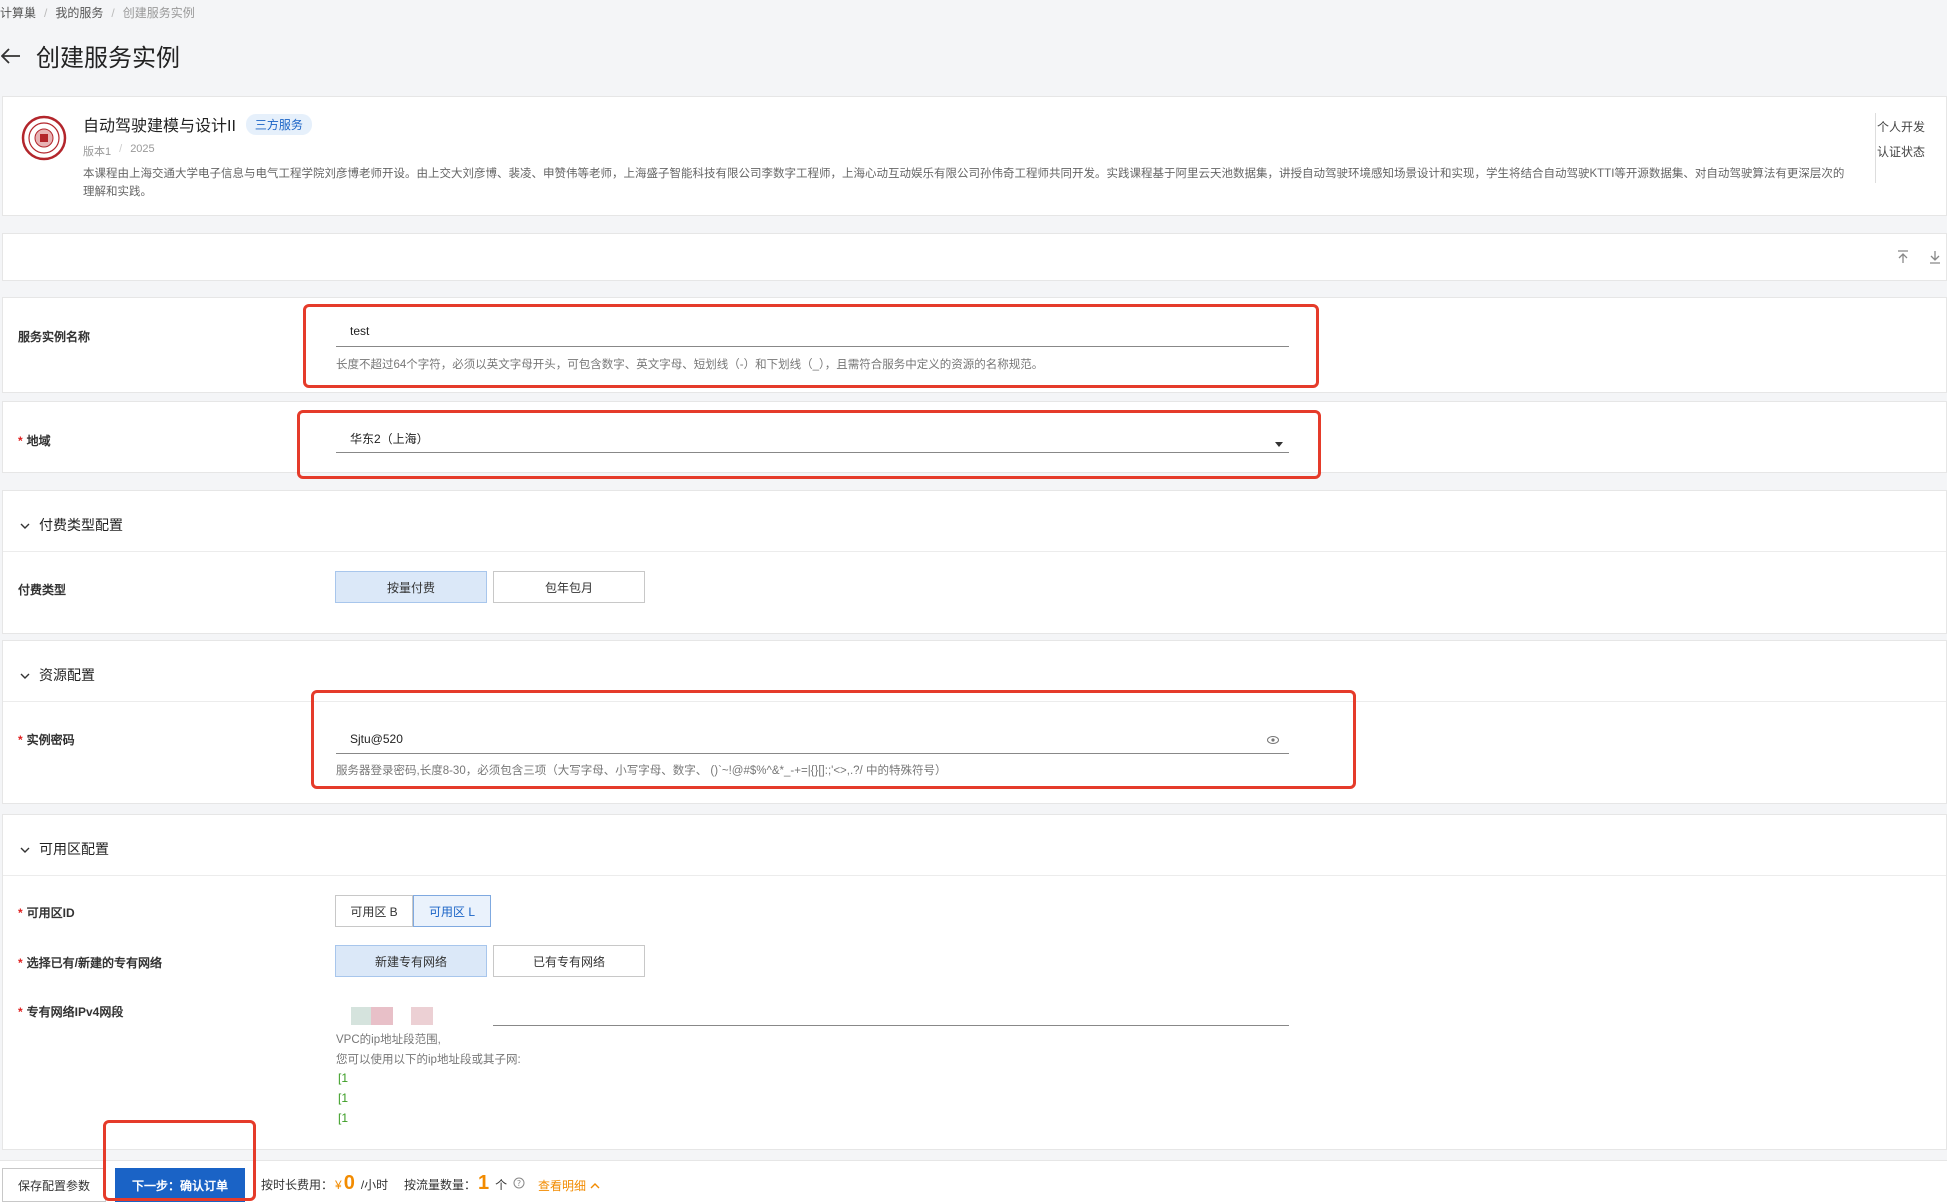 This screenshot has width=1947, height=1202. Describe the element at coordinates (94, 963) in the screenshot. I see `vpc-label-text: 选择已有/新建的专有网络` at that location.